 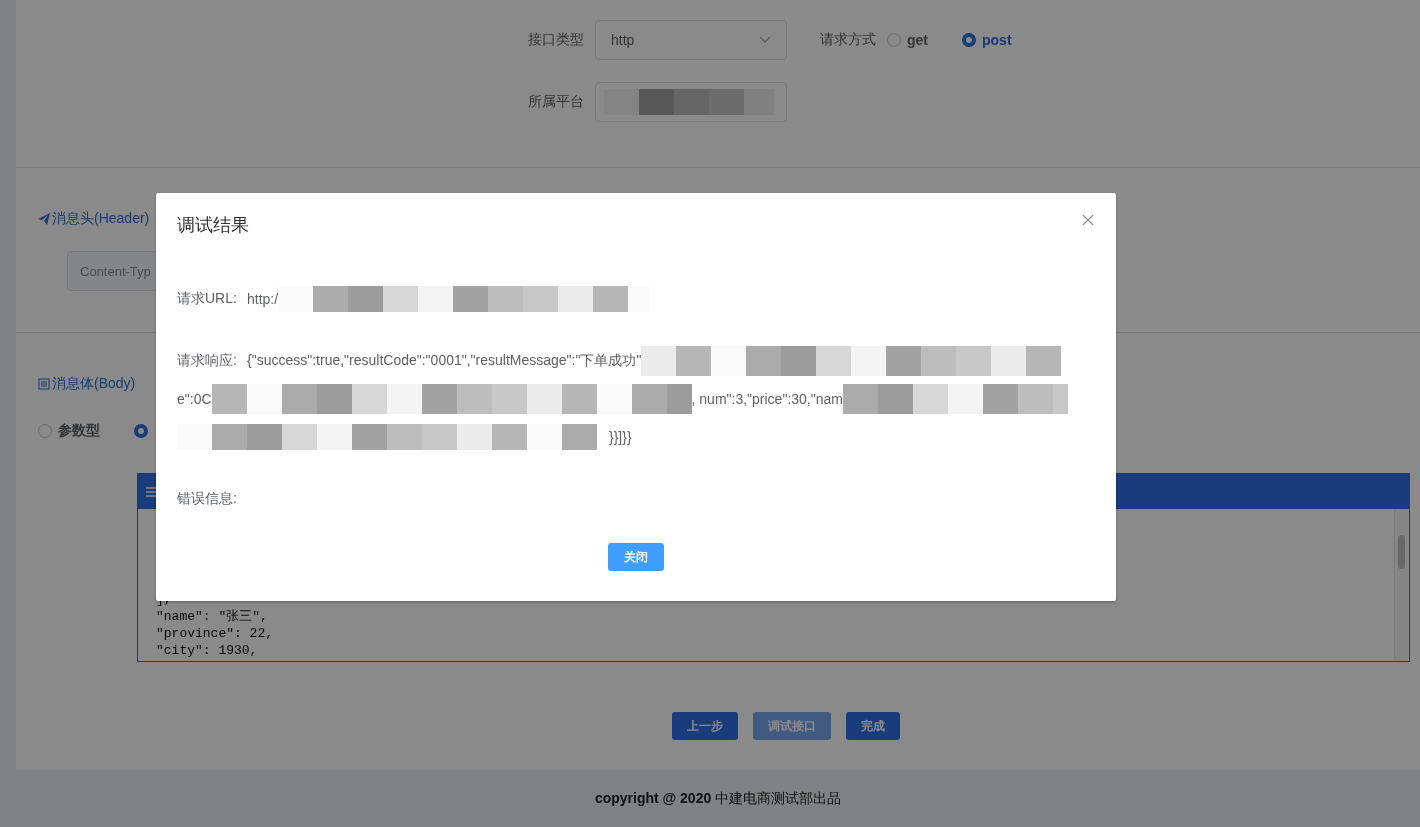 What do you see at coordinates (444, 361) in the screenshot?
I see `response-text: {"success":true,"resultCode":"0001","resultMessage":"下单成功"` at bounding box center [444, 361].